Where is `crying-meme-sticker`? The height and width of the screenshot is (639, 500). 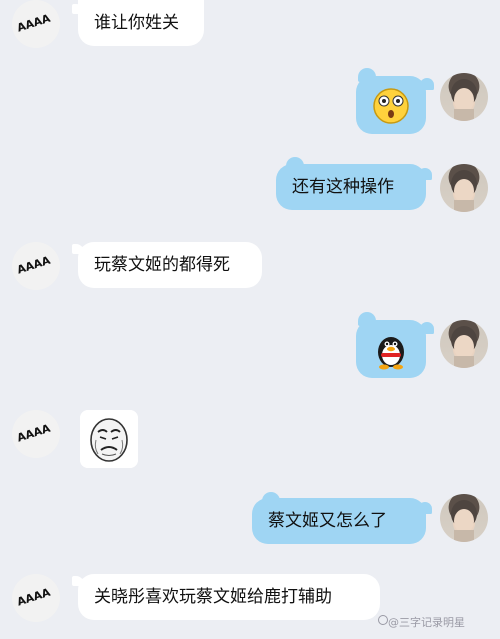
crying-meme-sticker is located at coordinates (109, 439).